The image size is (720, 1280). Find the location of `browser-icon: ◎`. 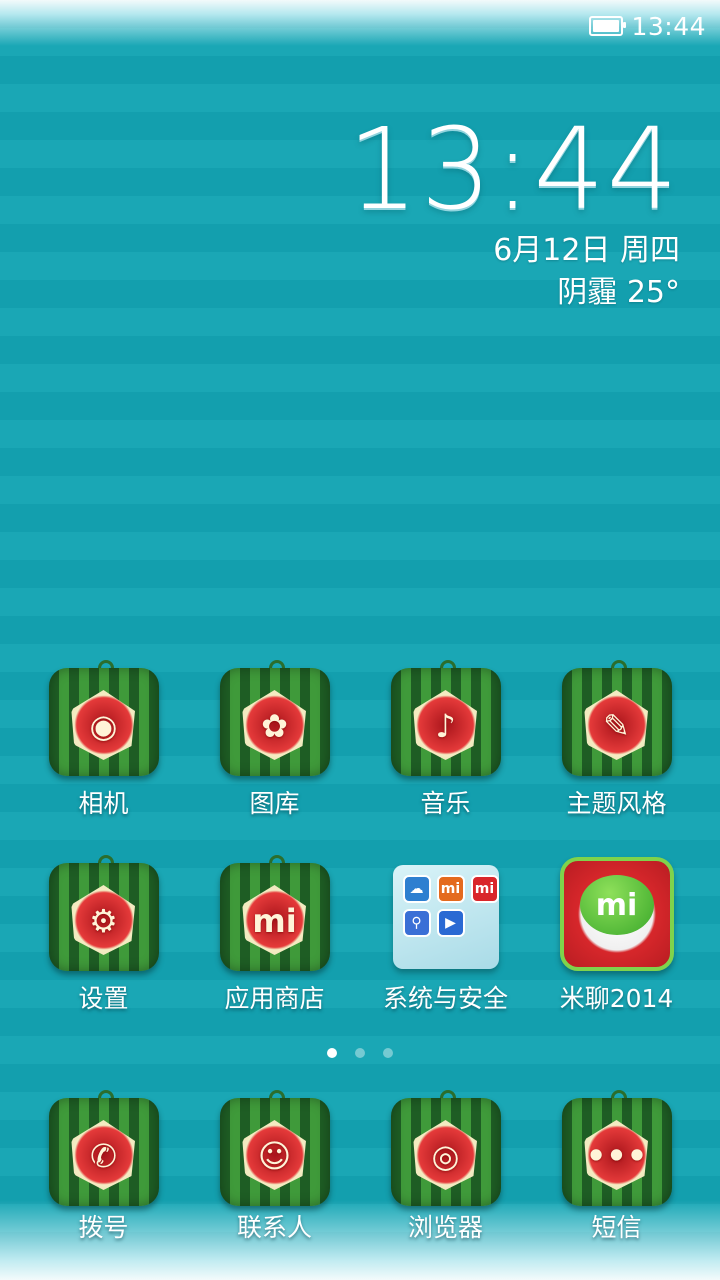

browser-icon: ◎ is located at coordinates (446, 1149).